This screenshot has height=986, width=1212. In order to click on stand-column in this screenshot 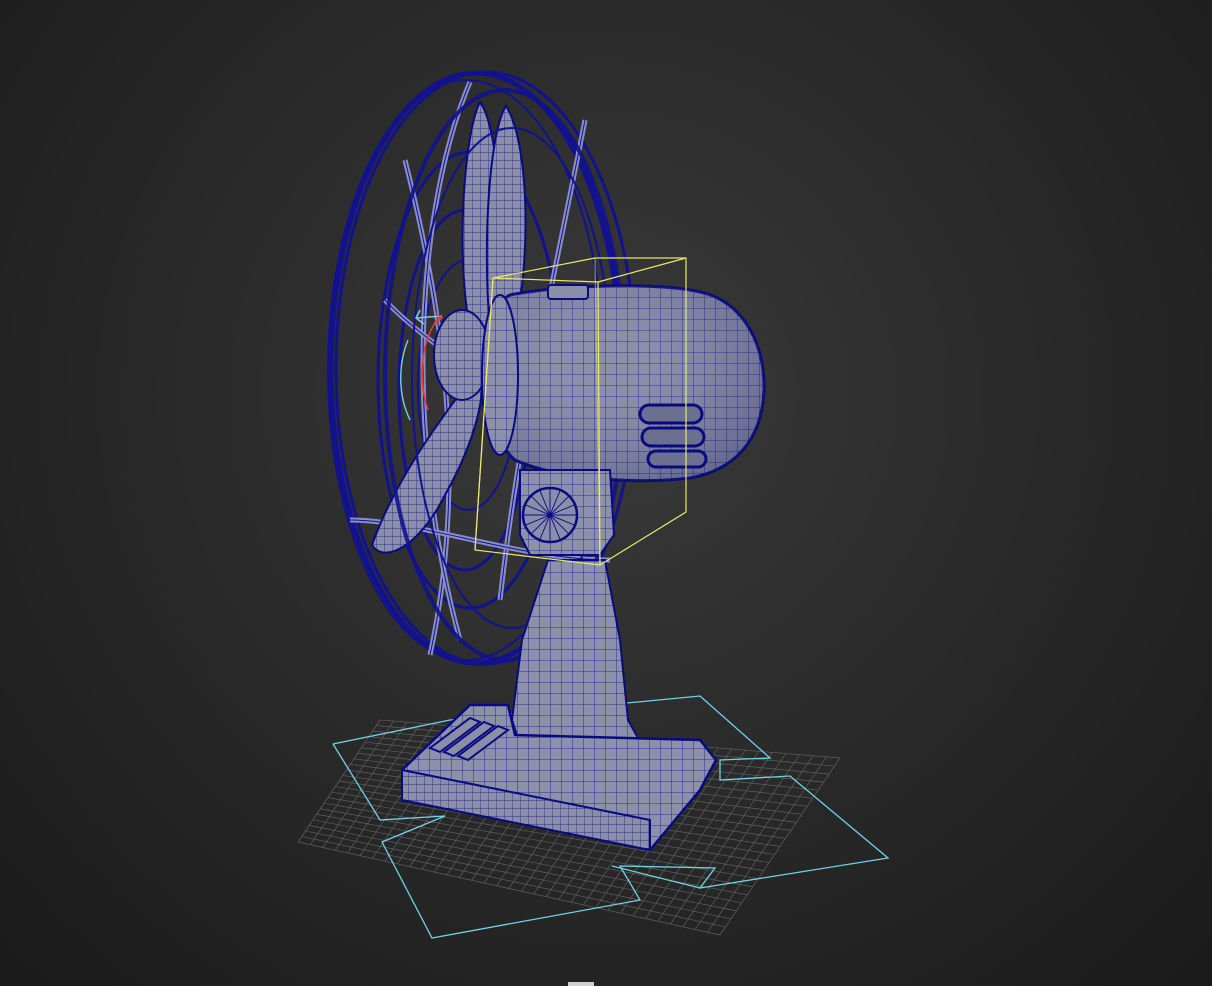, I will do `click(581, 660)`.